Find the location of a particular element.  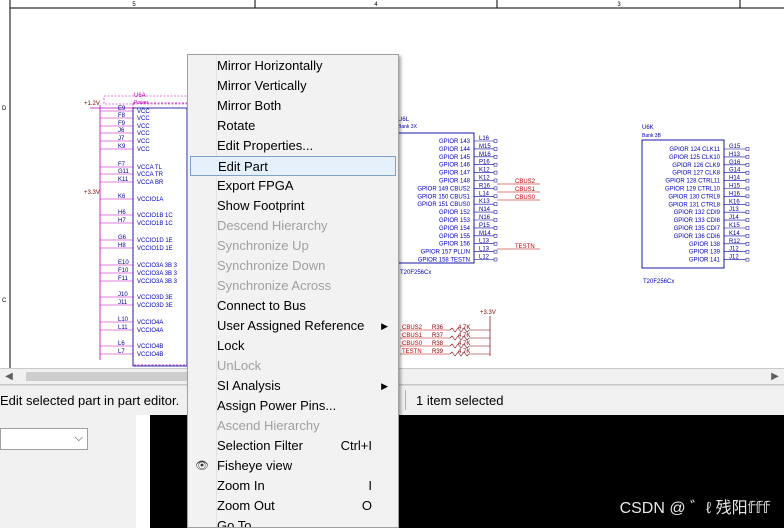

pin-name: GPIOR 131 CTRL8 is located at coordinates (694, 205).